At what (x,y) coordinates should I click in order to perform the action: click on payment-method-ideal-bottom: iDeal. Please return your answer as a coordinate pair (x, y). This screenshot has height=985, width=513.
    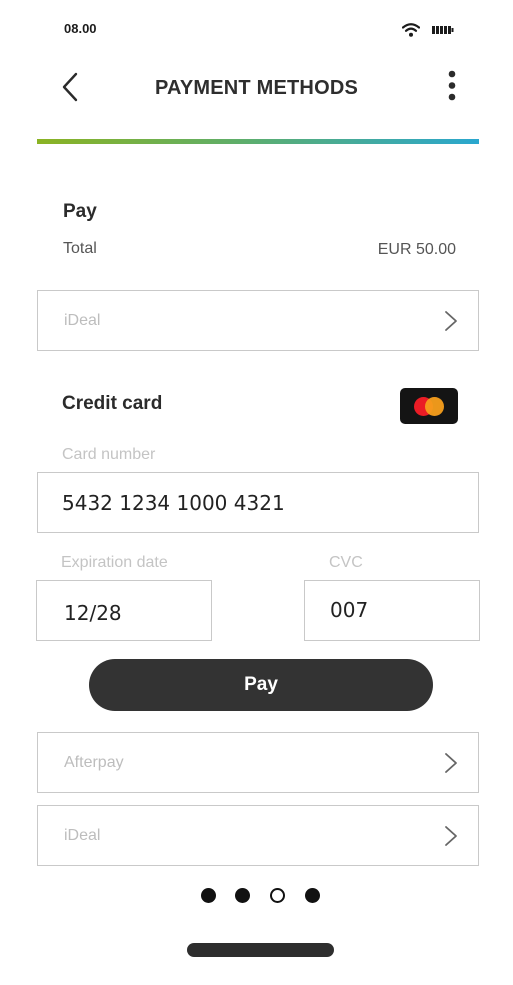
    Looking at the image, I should click on (258, 835).